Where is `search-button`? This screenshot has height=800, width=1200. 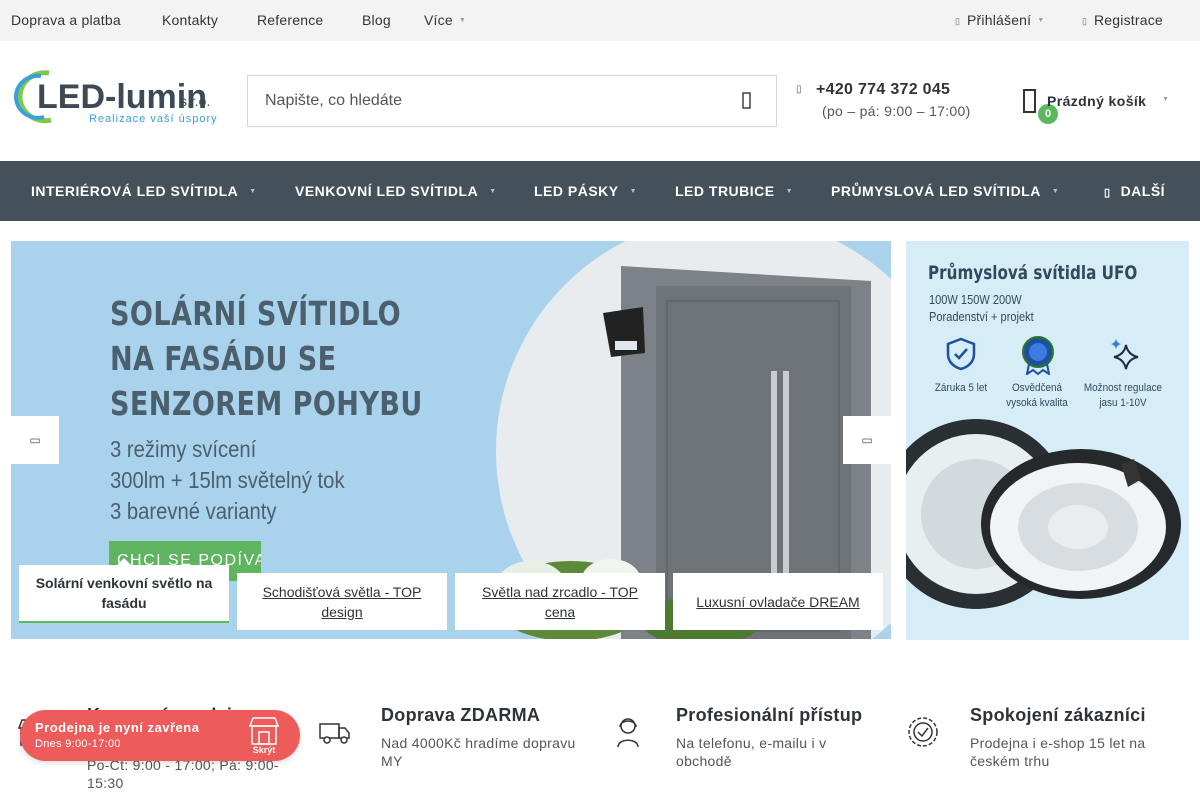 search-button is located at coordinates (747, 101).